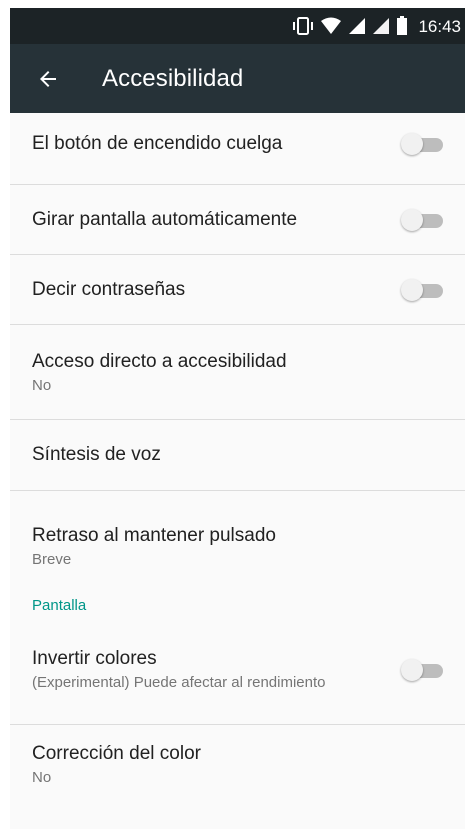  I want to click on setting-title: El botón de encendido cuelga, so click(157, 143).